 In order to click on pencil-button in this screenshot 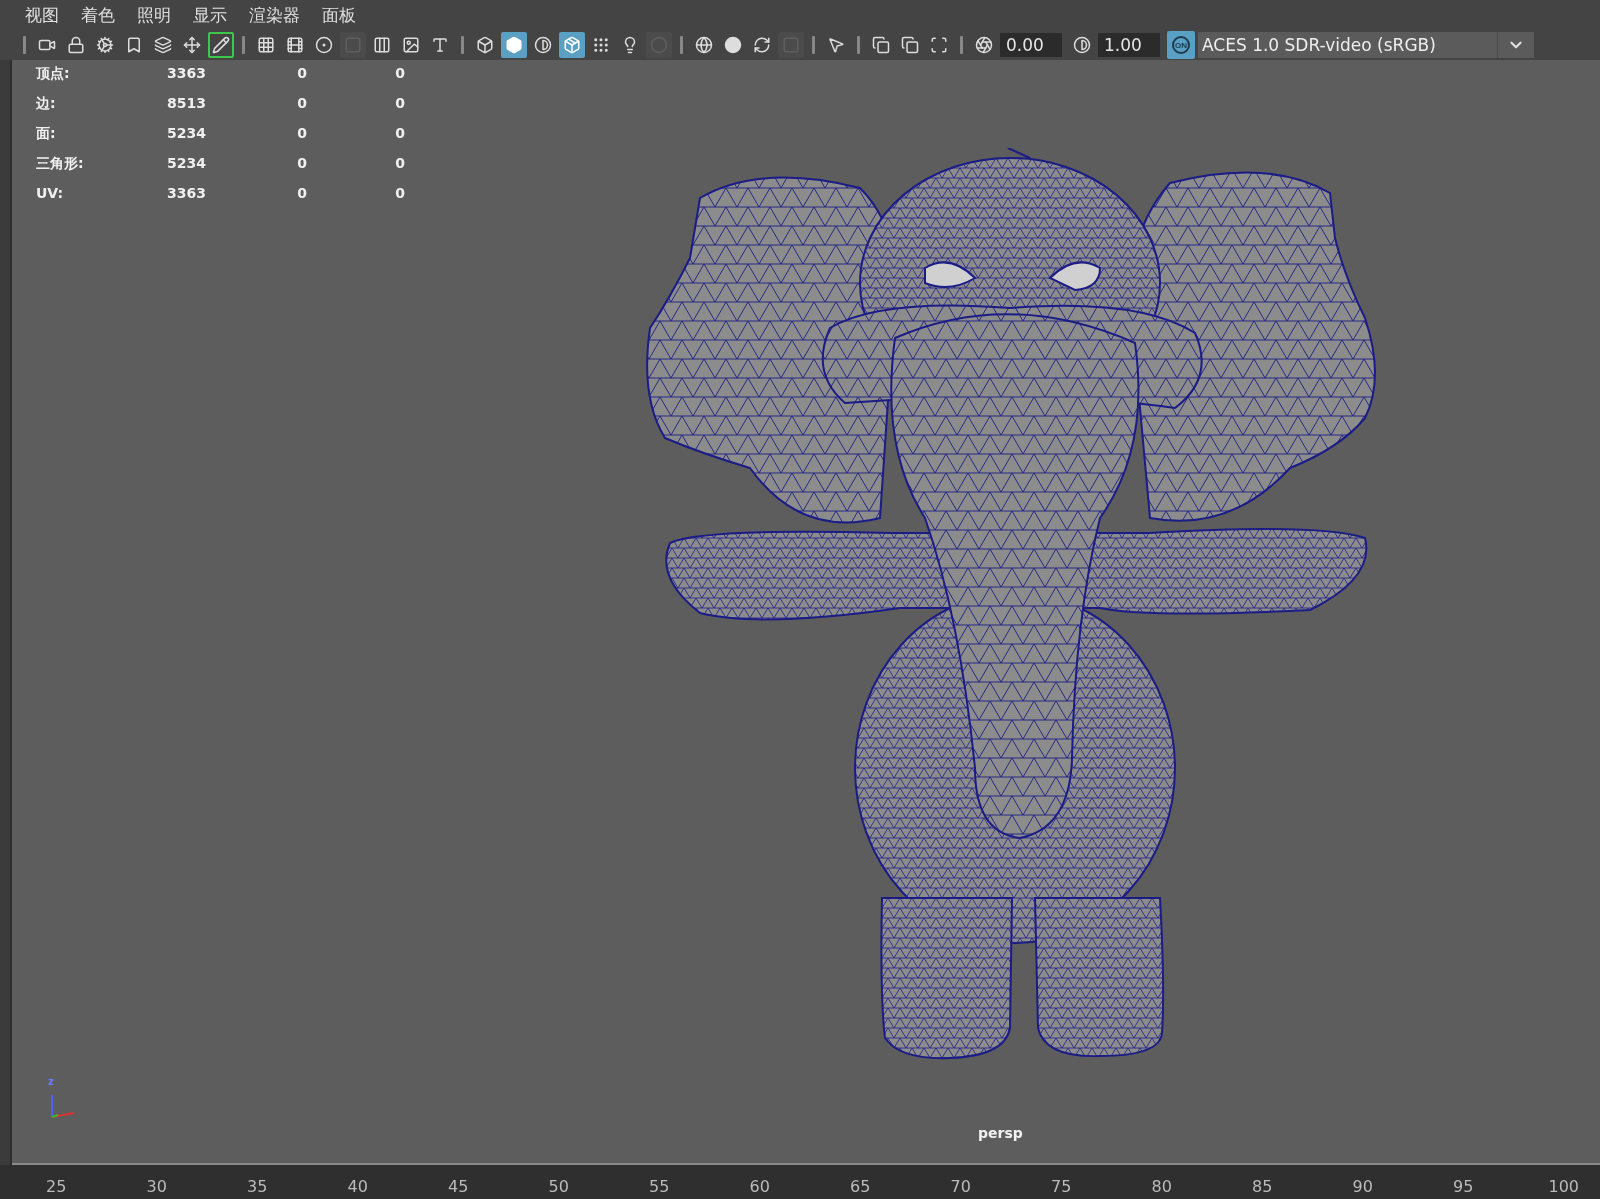, I will do `click(221, 45)`.